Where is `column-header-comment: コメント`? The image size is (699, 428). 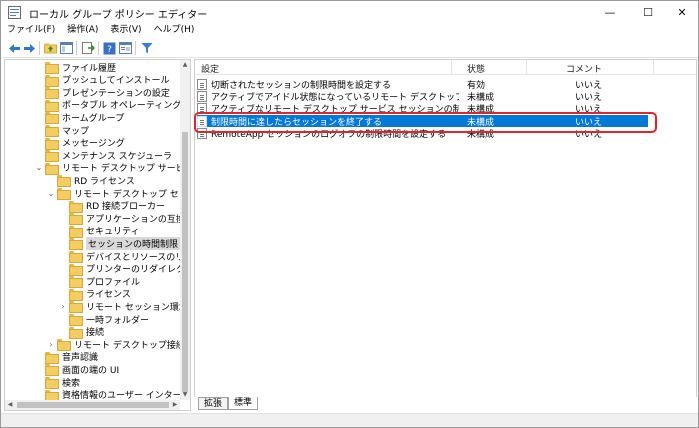
column-header-comment: コメント is located at coordinates (584, 68).